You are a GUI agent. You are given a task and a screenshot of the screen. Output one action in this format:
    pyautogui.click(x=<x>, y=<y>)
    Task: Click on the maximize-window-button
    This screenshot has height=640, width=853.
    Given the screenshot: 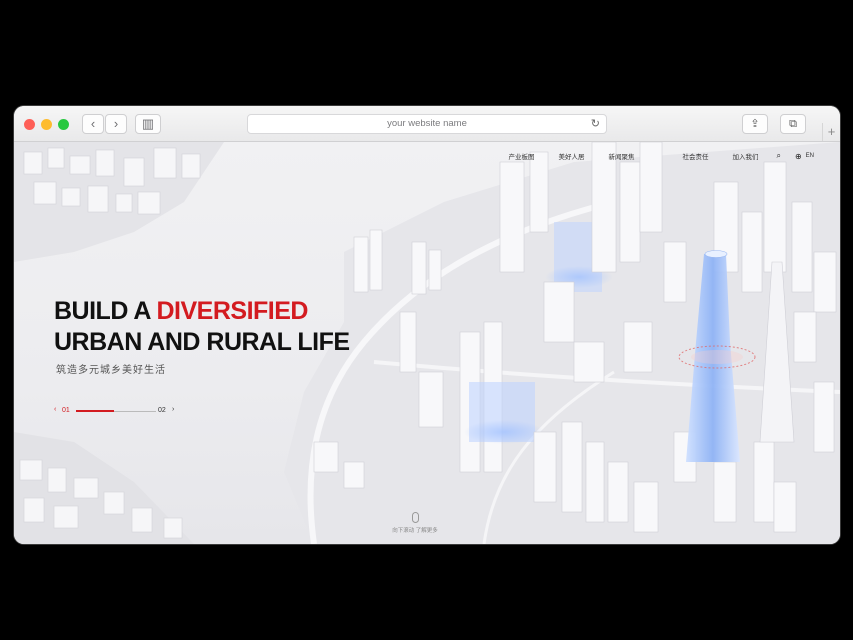 What is the action you would take?
    pyautogui.click(x=63, y=124)
    